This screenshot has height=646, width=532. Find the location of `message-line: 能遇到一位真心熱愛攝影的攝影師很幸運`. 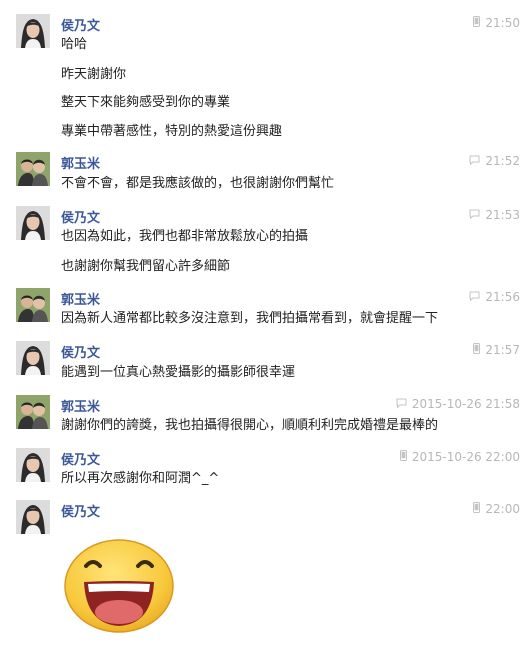

message-line: 能遇到一位真心熱愛攝影的攝影師很幸運 is located at coordinates (178, 372).